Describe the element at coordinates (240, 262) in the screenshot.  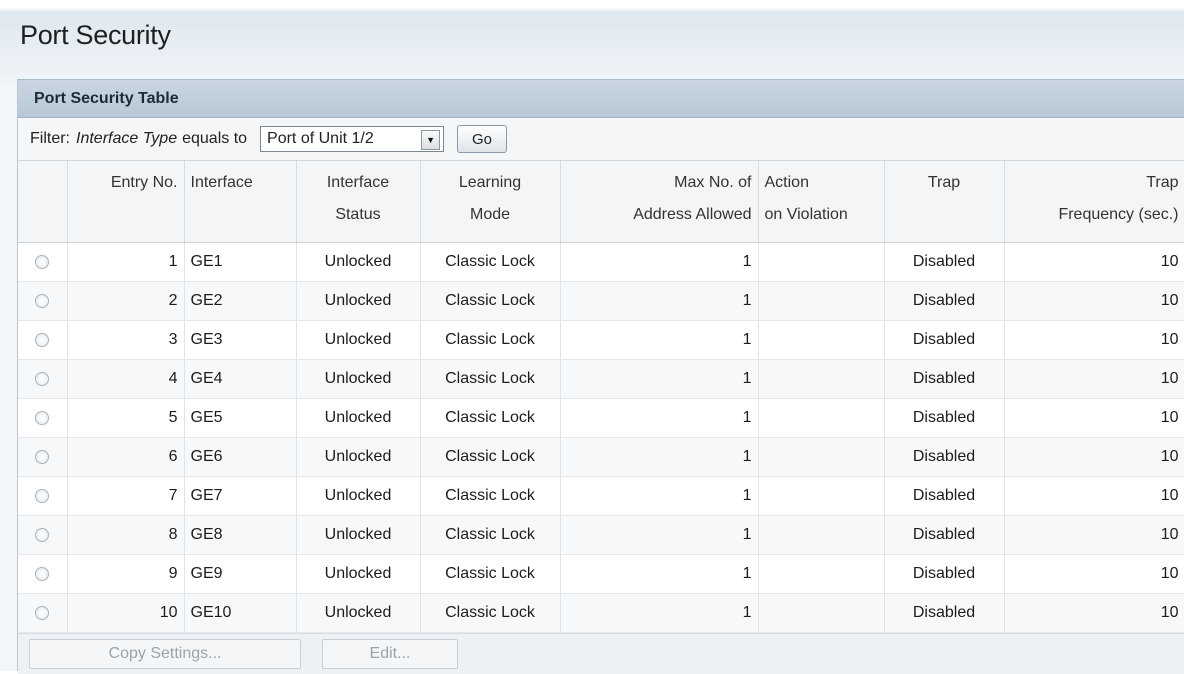
I see `interface-name: GE1` at that location.